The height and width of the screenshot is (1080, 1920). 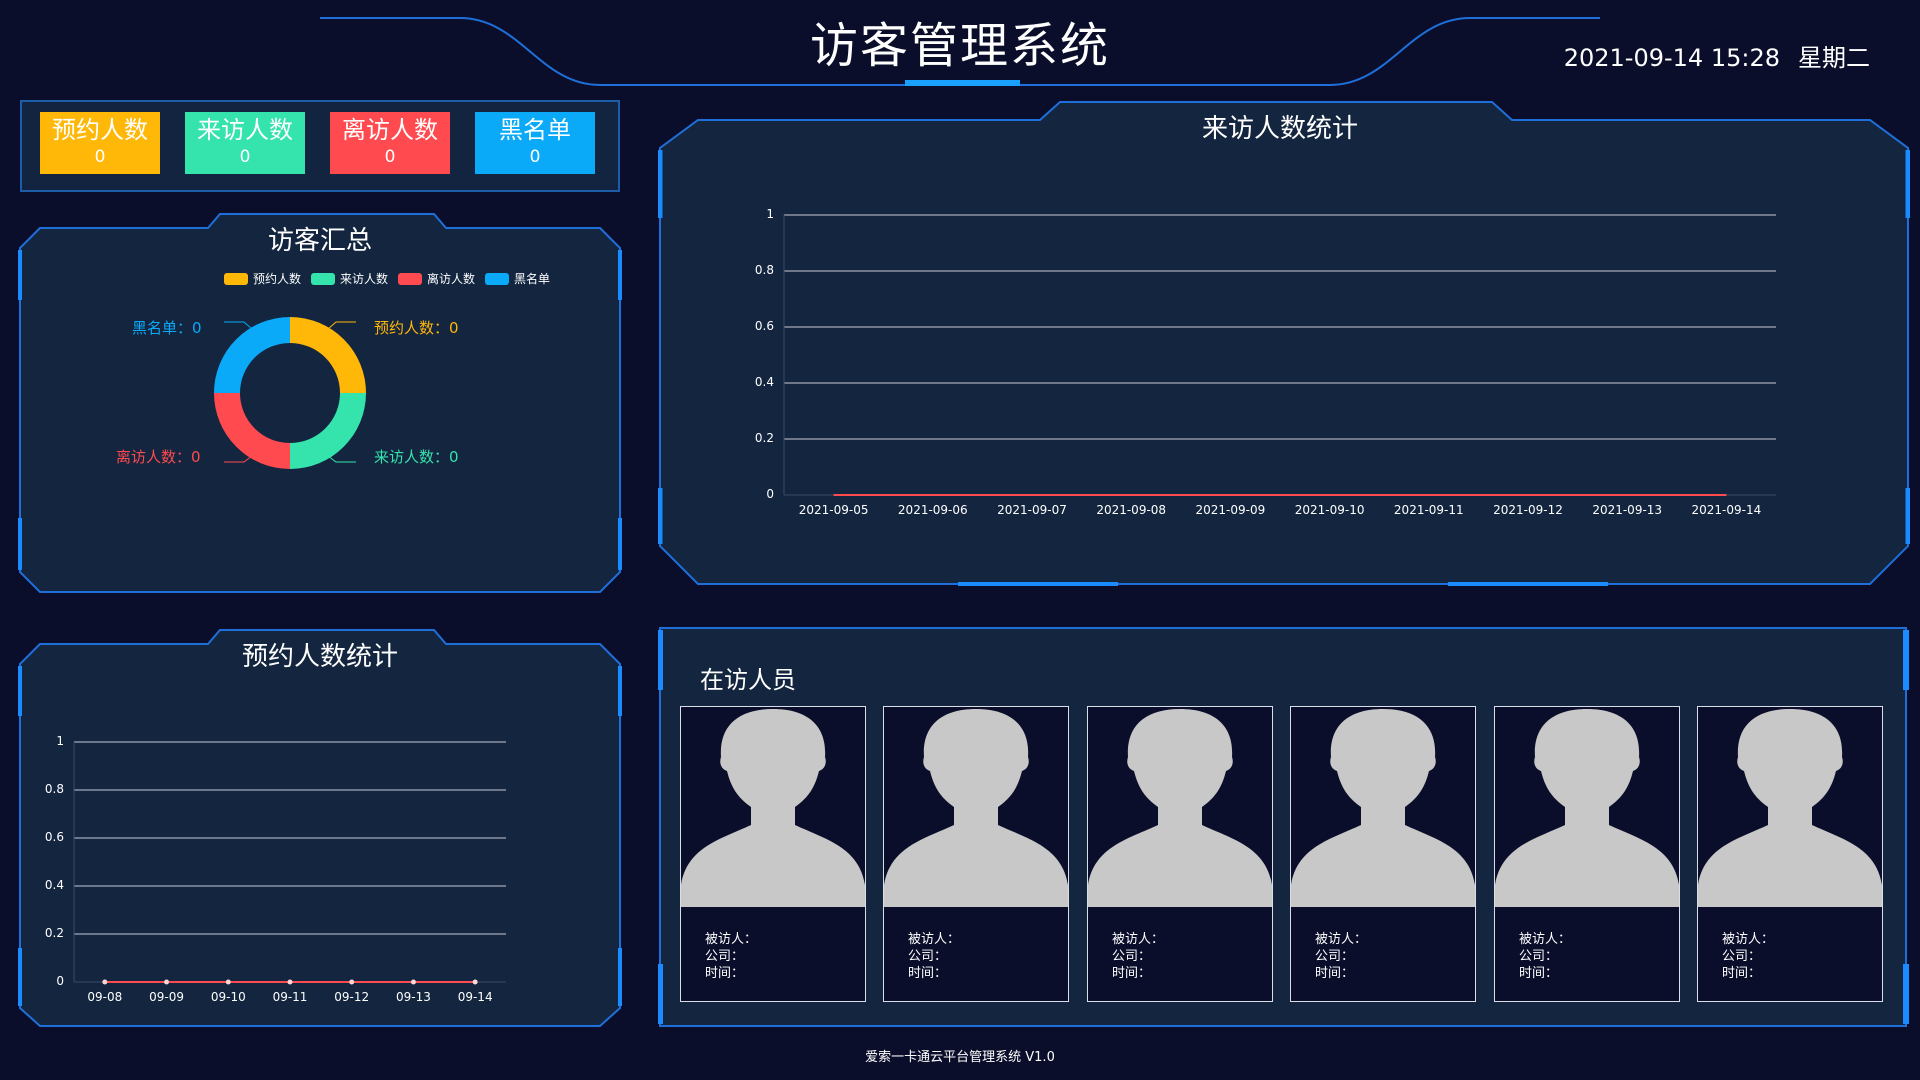 I want to click on summary-legend: 预约人数 来访人数 离访人数 黑名单, so click(x=387, y=278).